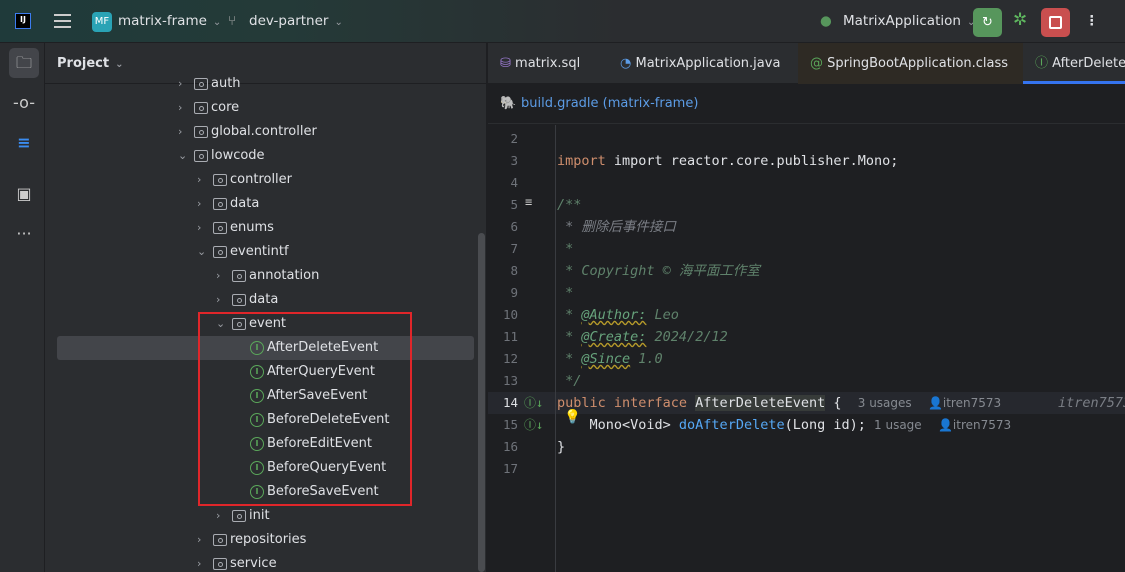 The height and width of the screenshot is (572, 1125). What do you see at coordinates (1088, 63) in the screenshot?
I see `tab-label: AfterDeleteEvent.java` at bounding box center [1088, 63].